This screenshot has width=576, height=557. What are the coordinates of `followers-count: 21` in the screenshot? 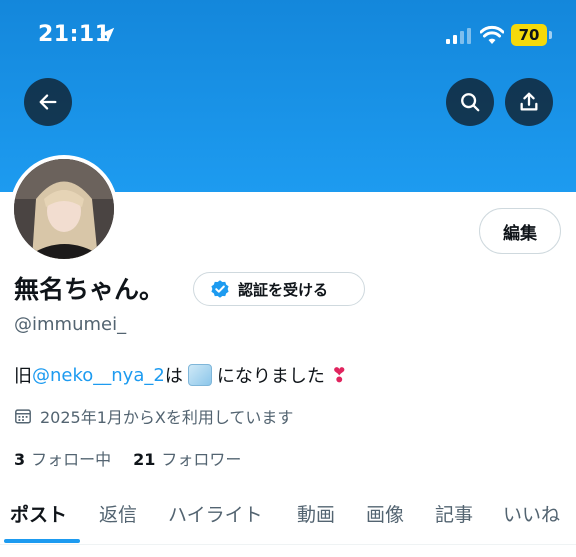 It's located at (144, 459).